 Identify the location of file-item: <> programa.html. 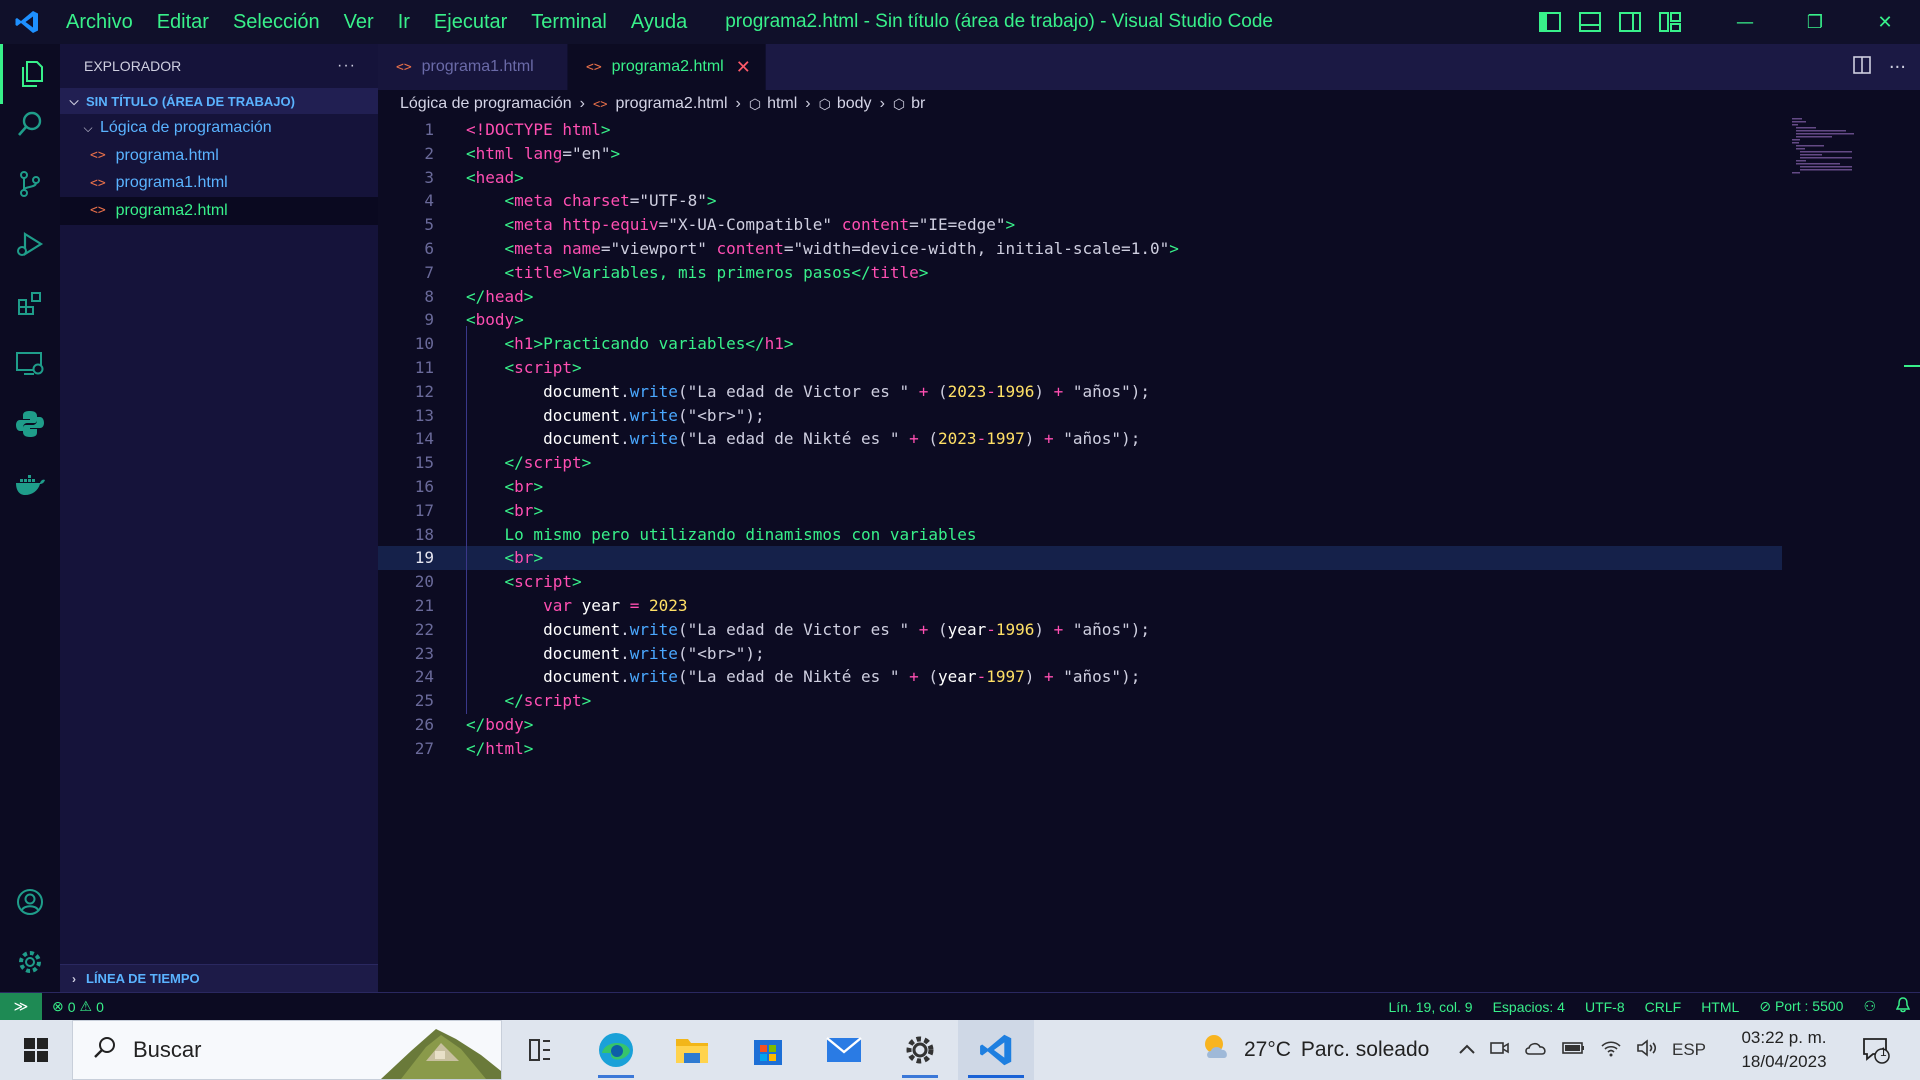
(219, 156).